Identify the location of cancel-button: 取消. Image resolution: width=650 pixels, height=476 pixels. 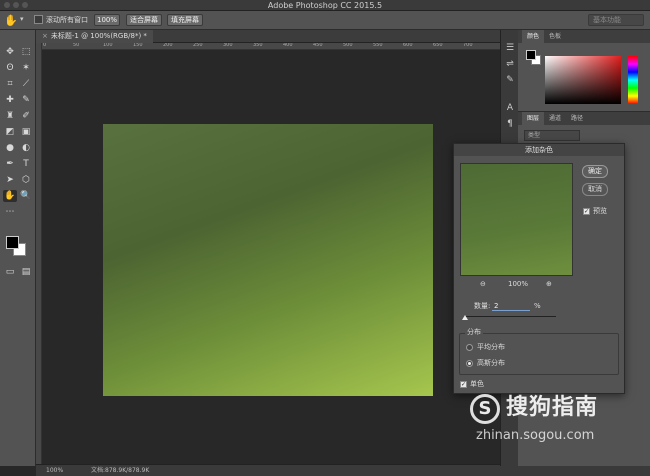
(595, 189).